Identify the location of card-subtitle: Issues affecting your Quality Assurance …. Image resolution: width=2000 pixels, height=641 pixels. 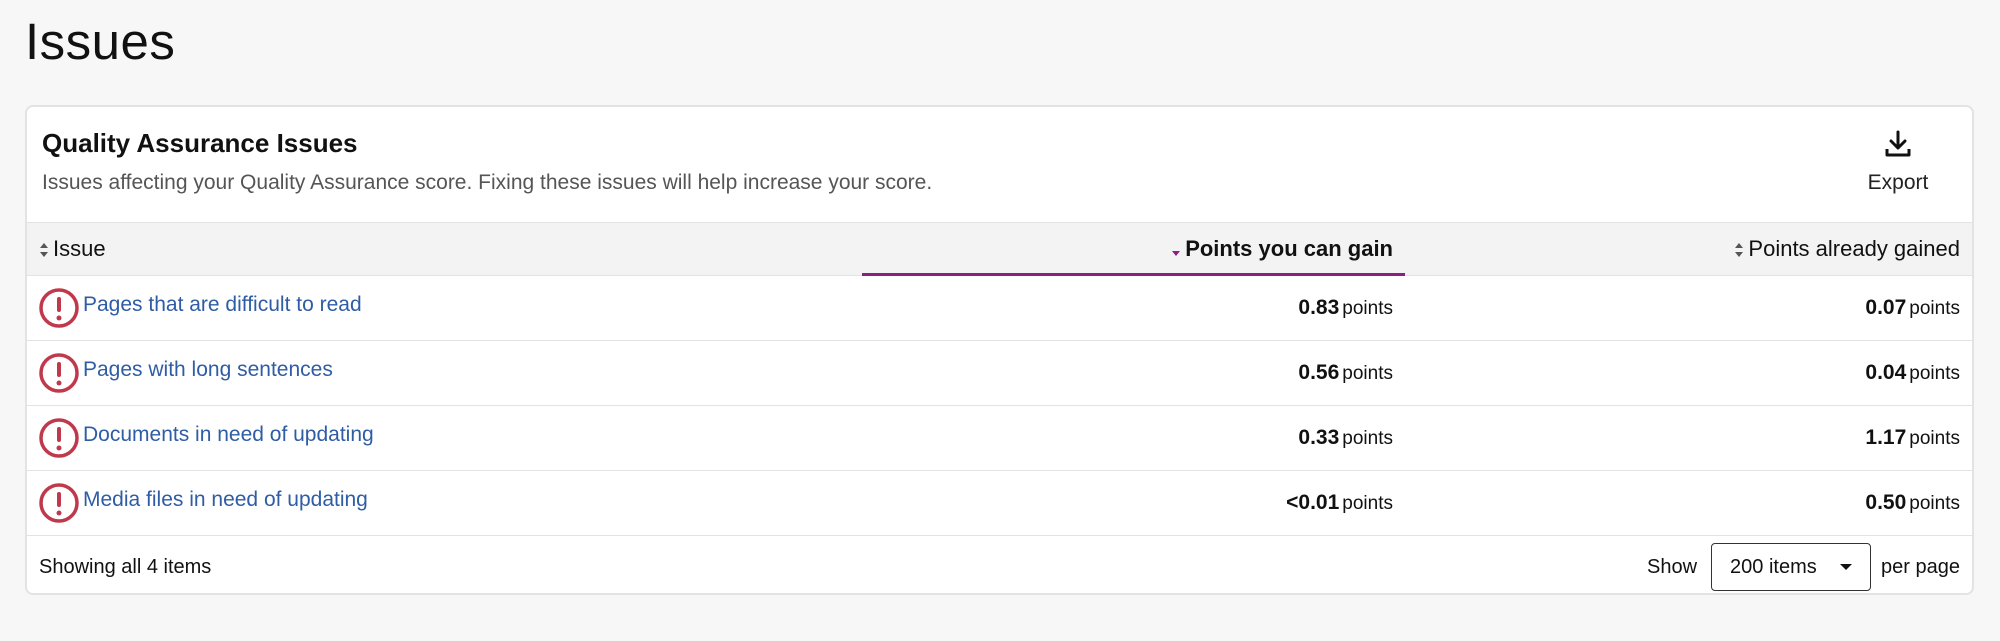
(487, 182).